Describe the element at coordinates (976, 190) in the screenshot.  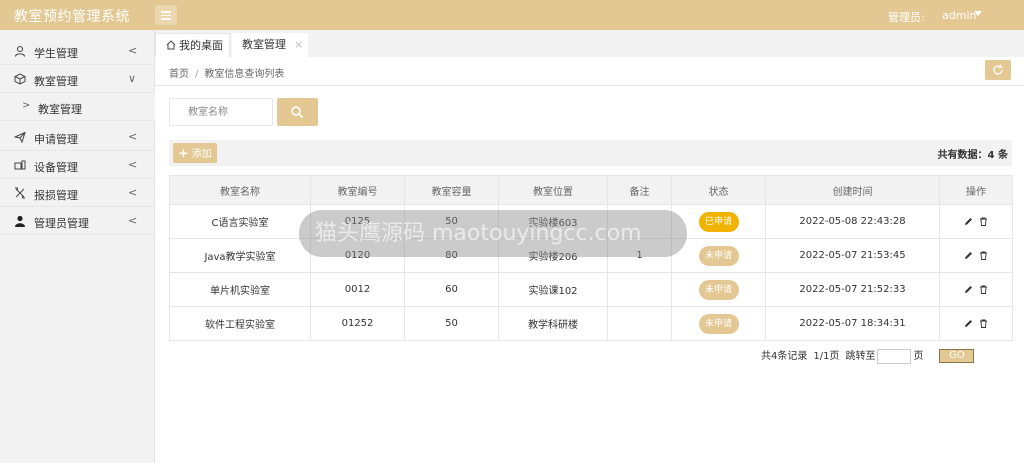
I see `col-header: 操作` at that location.